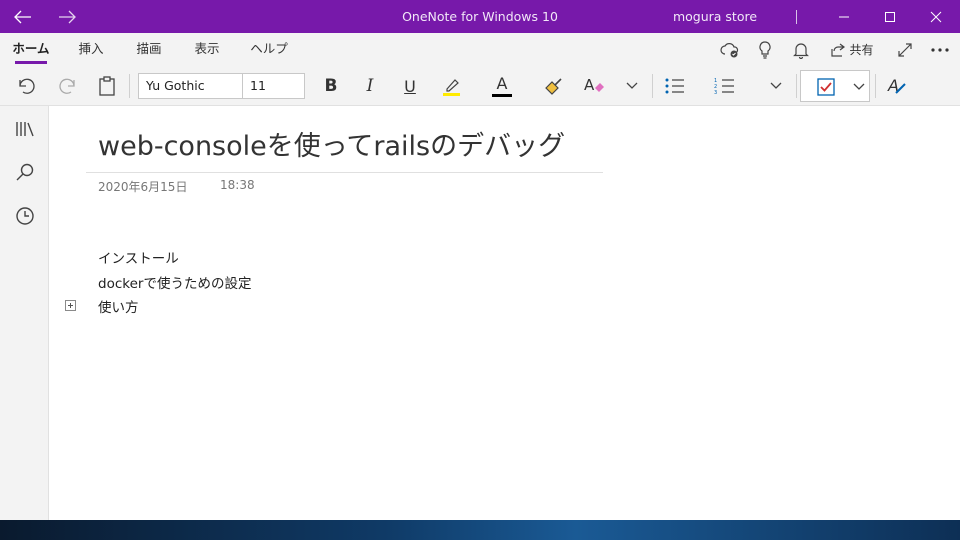 This screenshot has width=960, height=540. What do you see at coordinates (207, 49) in the screenshot?
I see `tab-view: 表示` at bounding box center [207, 49].